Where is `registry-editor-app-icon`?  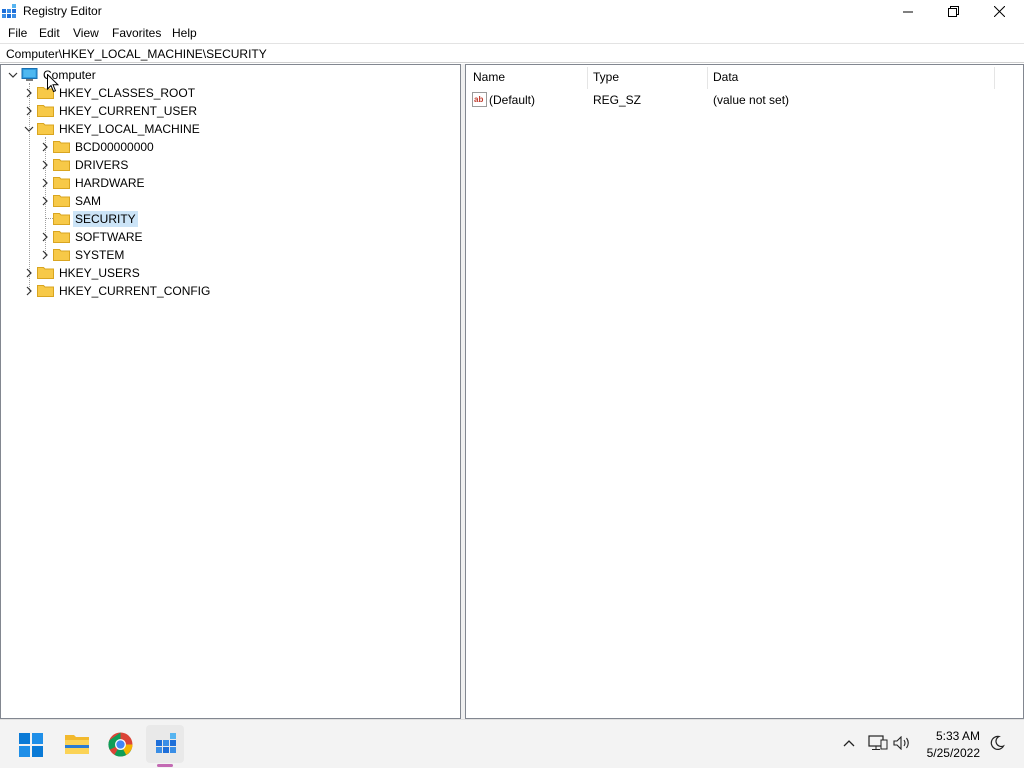 registry-editor-app-icon is located at coordinates (9, 11).